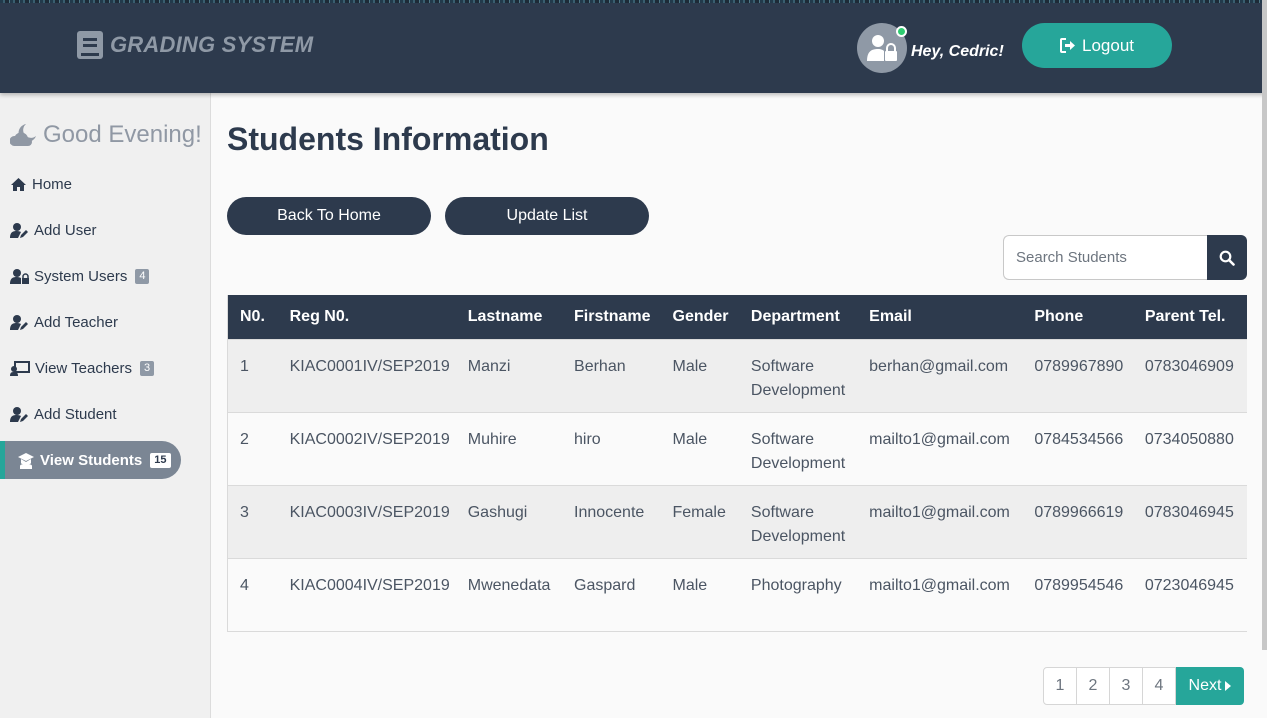 This screenshot has height=718, width=1267. Describe the element at coordinates (633, 46) in the screenshot. I see `top-navbar: GRADING SYSTEM Hey, Cedric! Logout` at that location.